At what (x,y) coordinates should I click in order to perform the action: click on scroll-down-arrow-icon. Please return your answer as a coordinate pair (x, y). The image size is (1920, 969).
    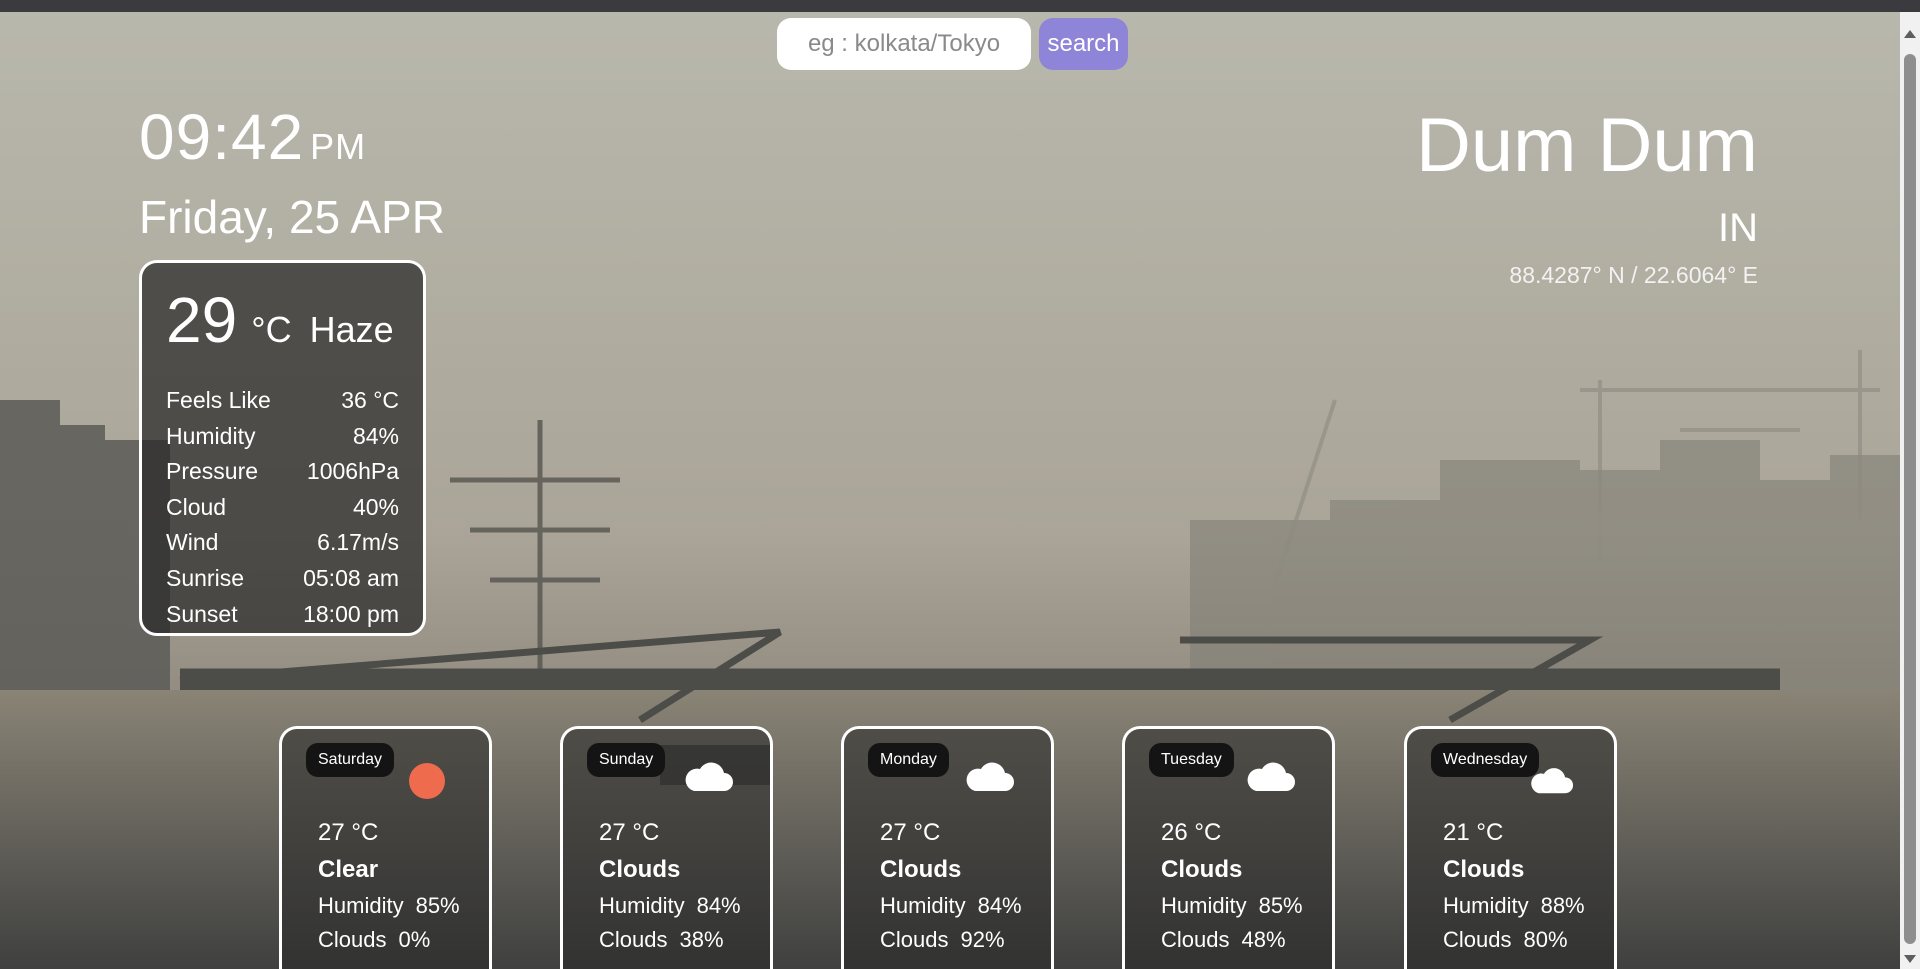
    Looking at the image, I should click on (1910, 959).